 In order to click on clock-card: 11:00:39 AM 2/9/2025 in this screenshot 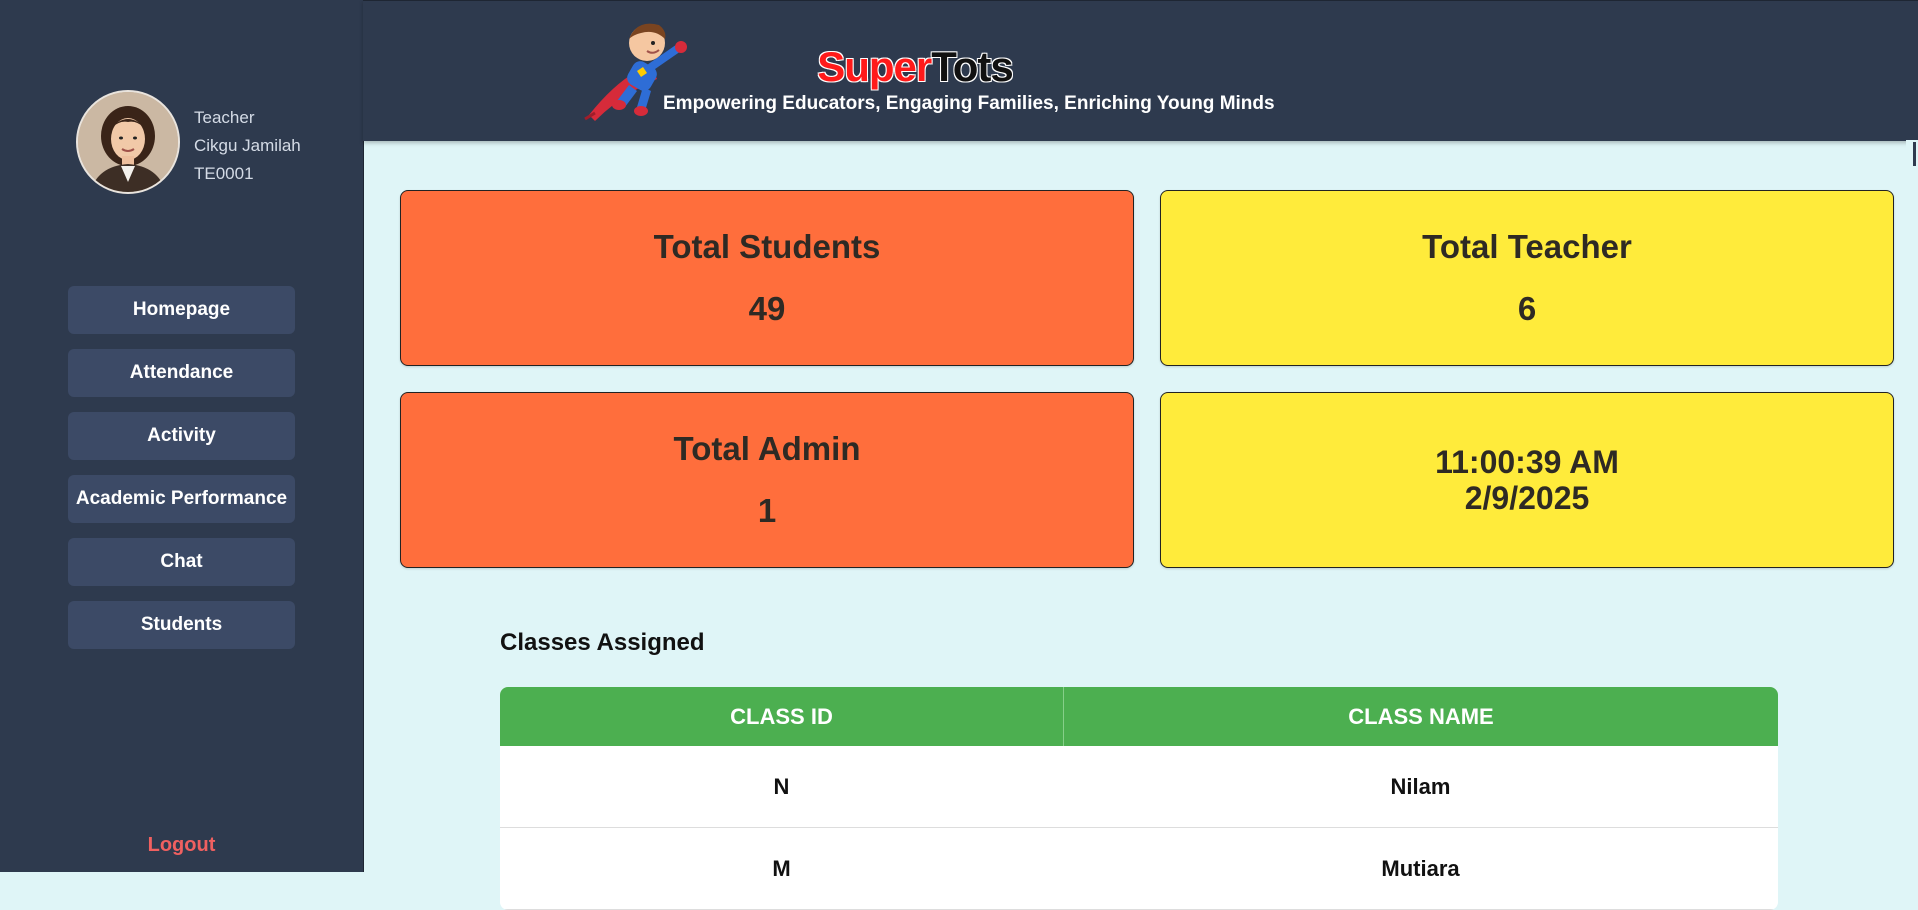, I will do `click(1527, 480)`.